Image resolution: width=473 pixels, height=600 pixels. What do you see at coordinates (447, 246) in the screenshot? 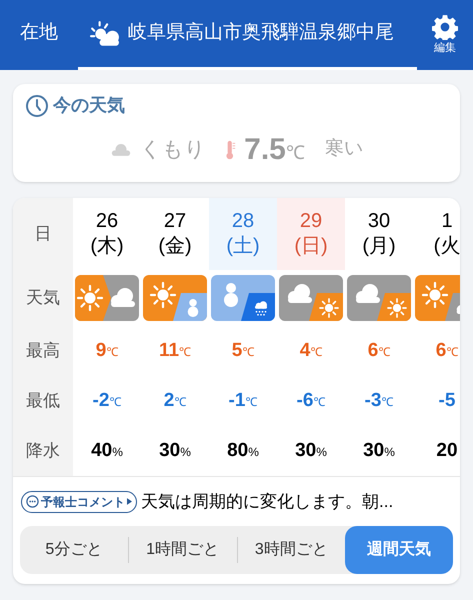
I see `weekday-text: (火` at bounding box center [447, 246].